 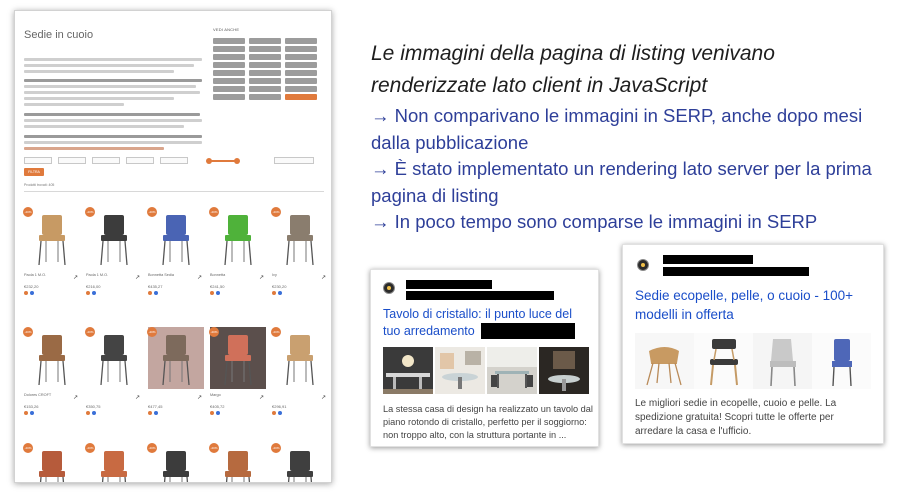 I want to click on product-card: -20% Margo €405,72 ↗, so click(x=237, y=371).